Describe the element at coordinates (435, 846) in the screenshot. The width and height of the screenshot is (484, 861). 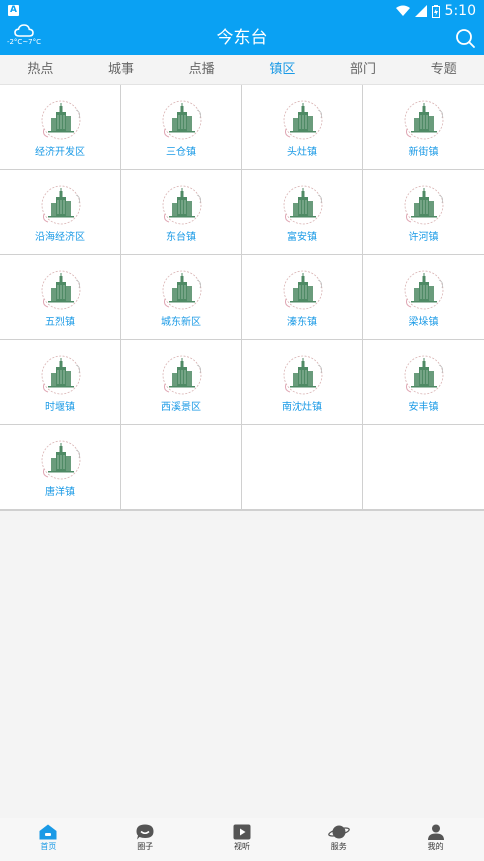
I see `nav-profile-label: 我的` at that location.